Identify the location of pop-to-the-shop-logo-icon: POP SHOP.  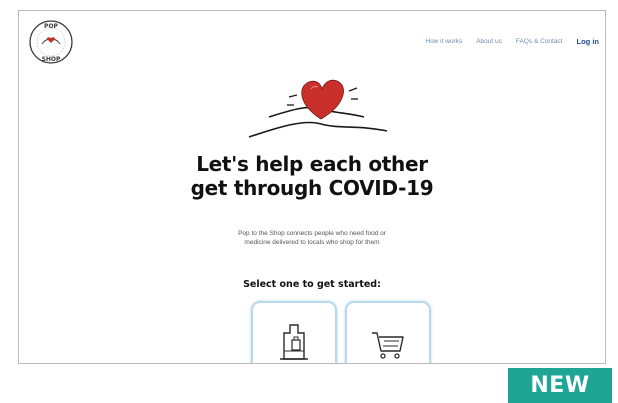
(51, 42).